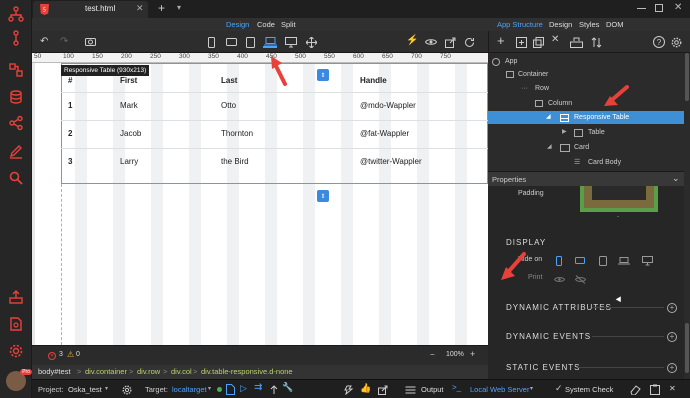  I want to click on phone-icon, so click(211, 42).